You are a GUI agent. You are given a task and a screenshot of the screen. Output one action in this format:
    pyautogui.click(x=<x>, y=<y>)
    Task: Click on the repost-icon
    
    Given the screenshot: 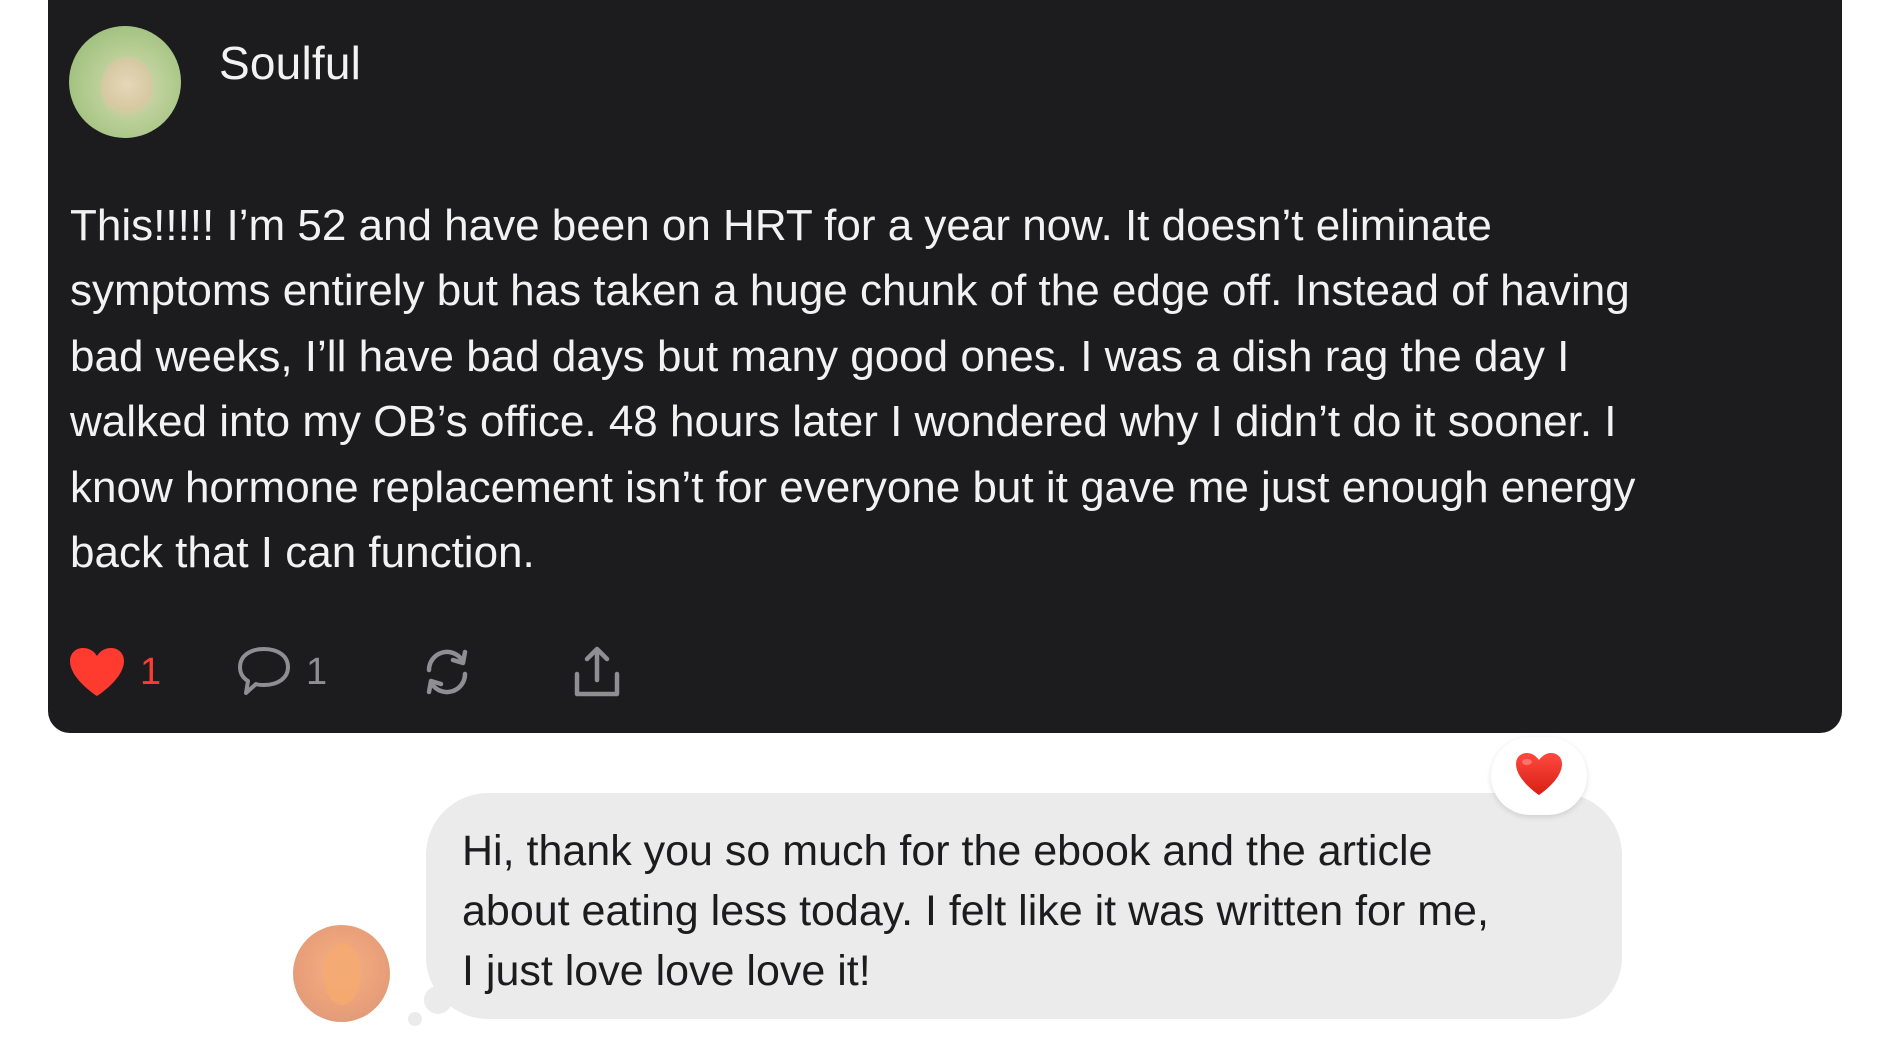 What is the action you would take?
    pyautogui.click(x=447, y=672)
    